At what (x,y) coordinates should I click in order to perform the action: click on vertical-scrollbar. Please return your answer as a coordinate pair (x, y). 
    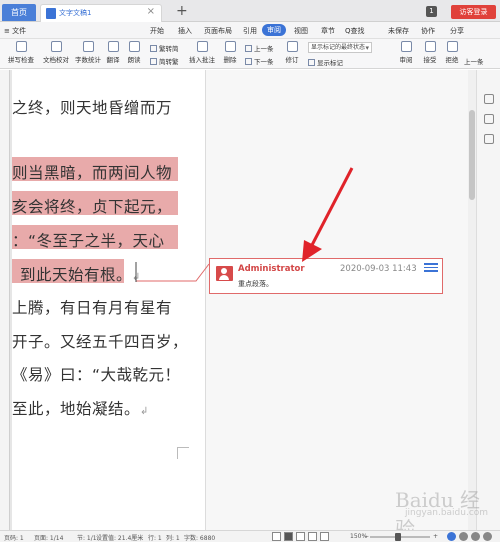
    Looking at the image, I should click on (472, 300).